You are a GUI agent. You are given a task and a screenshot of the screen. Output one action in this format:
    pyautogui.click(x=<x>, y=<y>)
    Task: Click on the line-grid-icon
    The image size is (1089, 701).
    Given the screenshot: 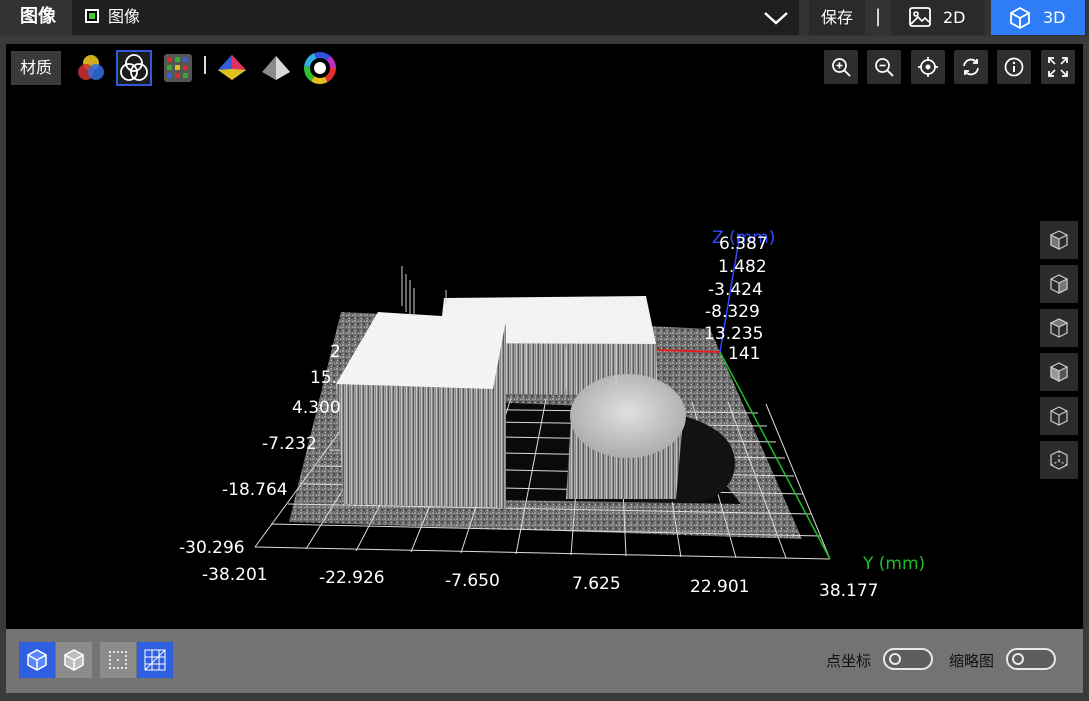 What is the action you would take?
    pyautogui.click(x=155, y=660)
    